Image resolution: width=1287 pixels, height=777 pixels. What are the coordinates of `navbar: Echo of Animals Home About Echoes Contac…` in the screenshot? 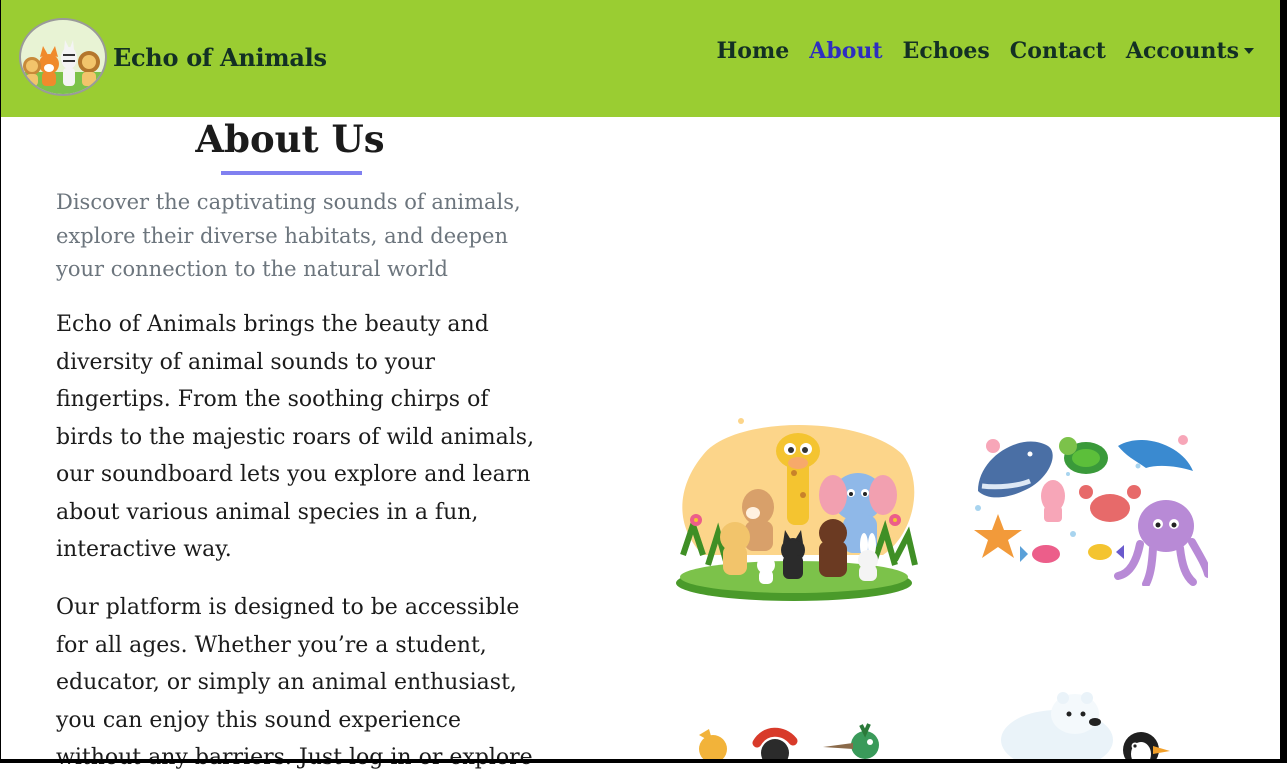 It's located at (640, 58).